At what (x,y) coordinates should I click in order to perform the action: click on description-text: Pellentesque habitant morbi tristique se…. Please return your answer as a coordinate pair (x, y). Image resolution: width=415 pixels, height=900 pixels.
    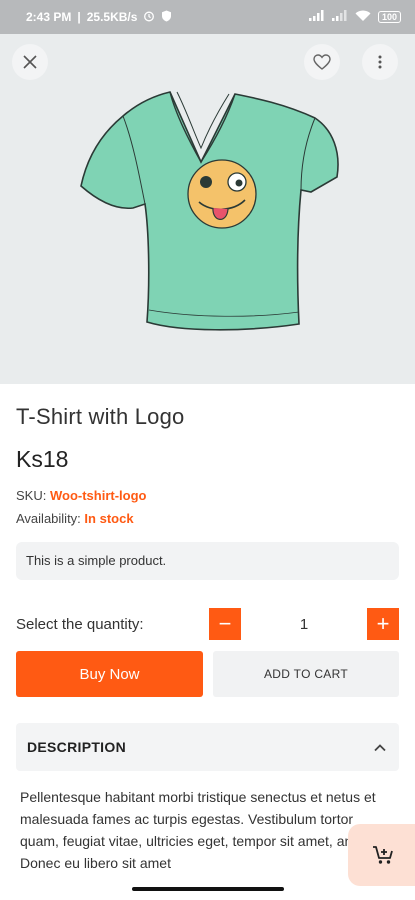
    Looking at the image, I should click on (198, 830).